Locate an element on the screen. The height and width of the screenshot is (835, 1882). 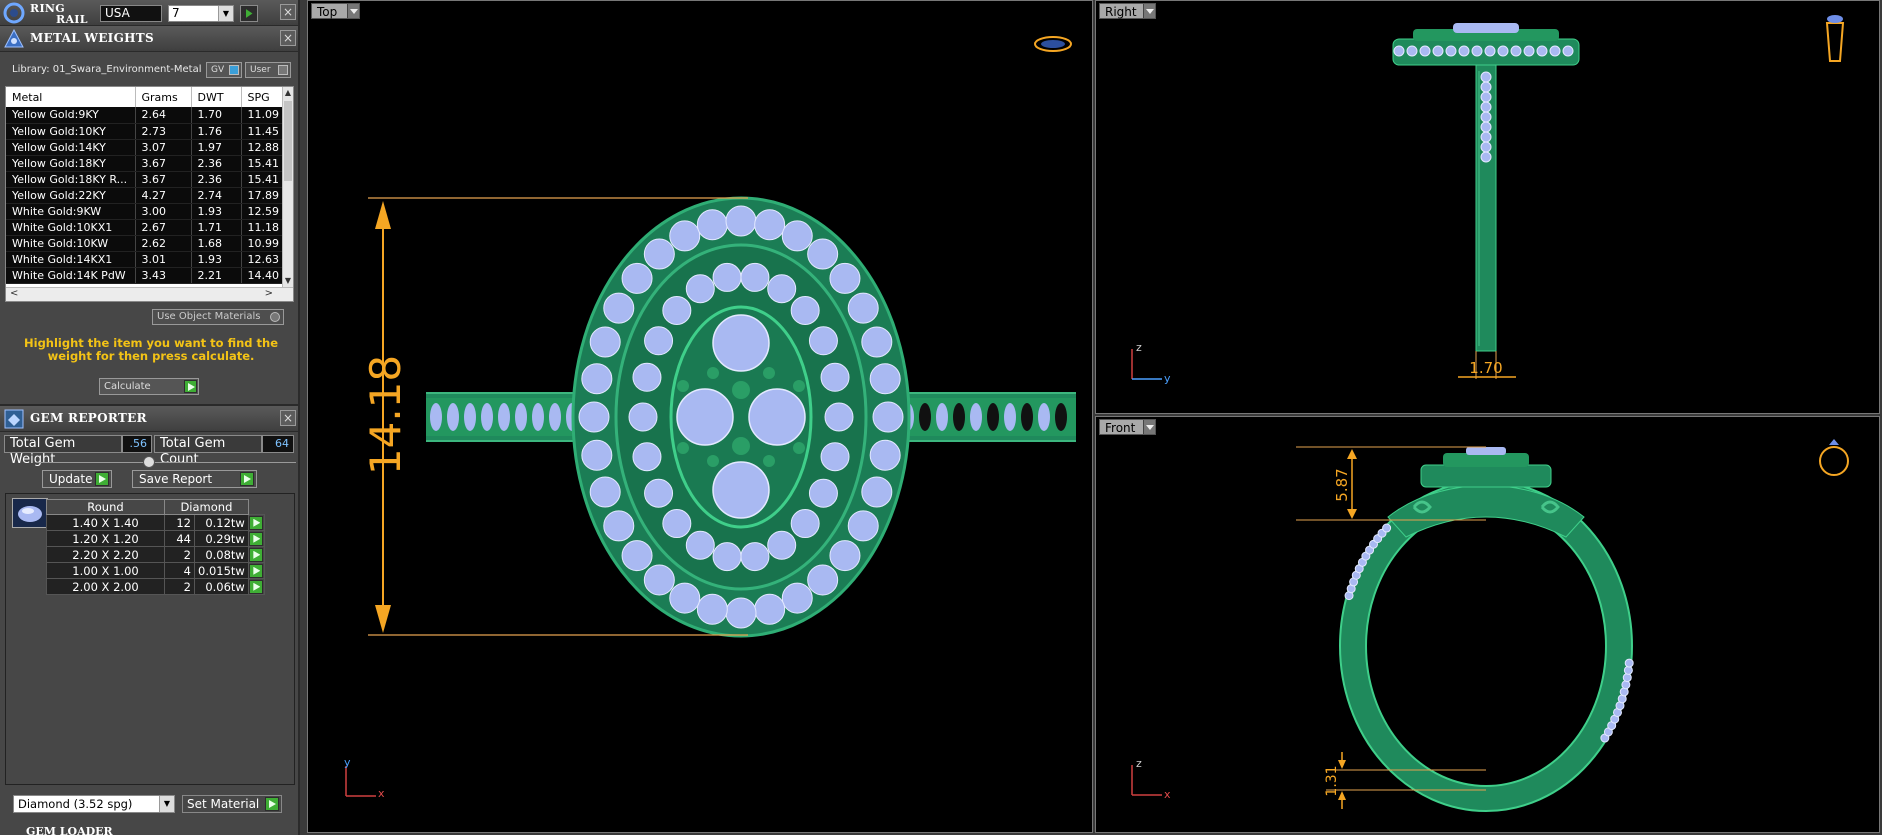
table-row: White Gold:14K PdW 3.43 2.21 14.40 is located at coordinates (145, 275).